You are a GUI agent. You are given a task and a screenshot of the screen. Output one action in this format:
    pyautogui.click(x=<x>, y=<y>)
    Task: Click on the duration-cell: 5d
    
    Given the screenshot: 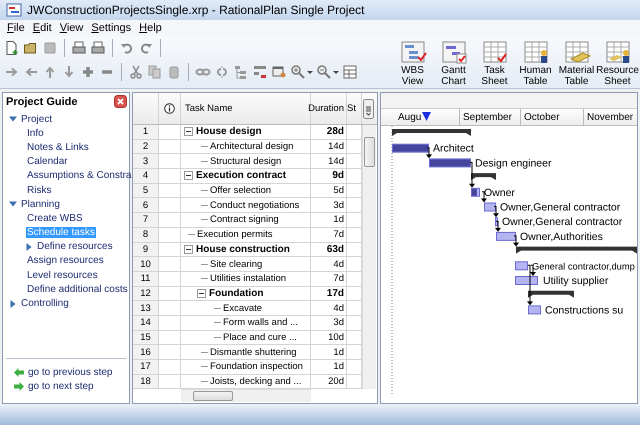 What is the action you would take?
    pyautogui.click(x=338, y=190)
    